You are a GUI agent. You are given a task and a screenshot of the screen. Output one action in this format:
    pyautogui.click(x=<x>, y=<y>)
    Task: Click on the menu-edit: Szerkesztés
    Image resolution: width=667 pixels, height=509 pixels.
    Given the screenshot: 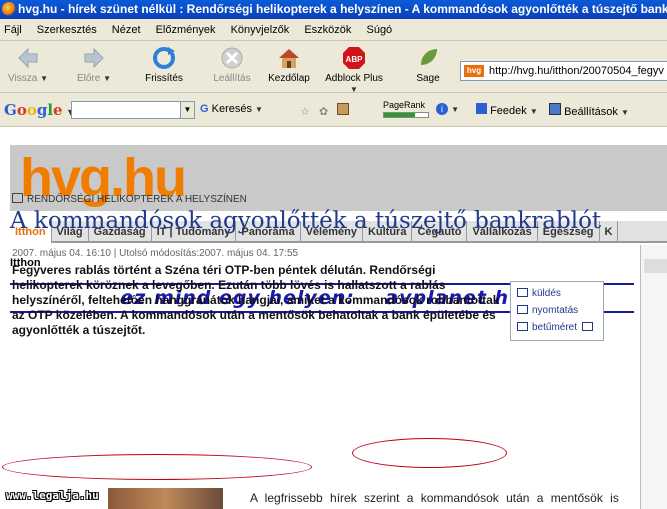 What is the action you would take?
    pyautogui.click(x=67, y=30)
    